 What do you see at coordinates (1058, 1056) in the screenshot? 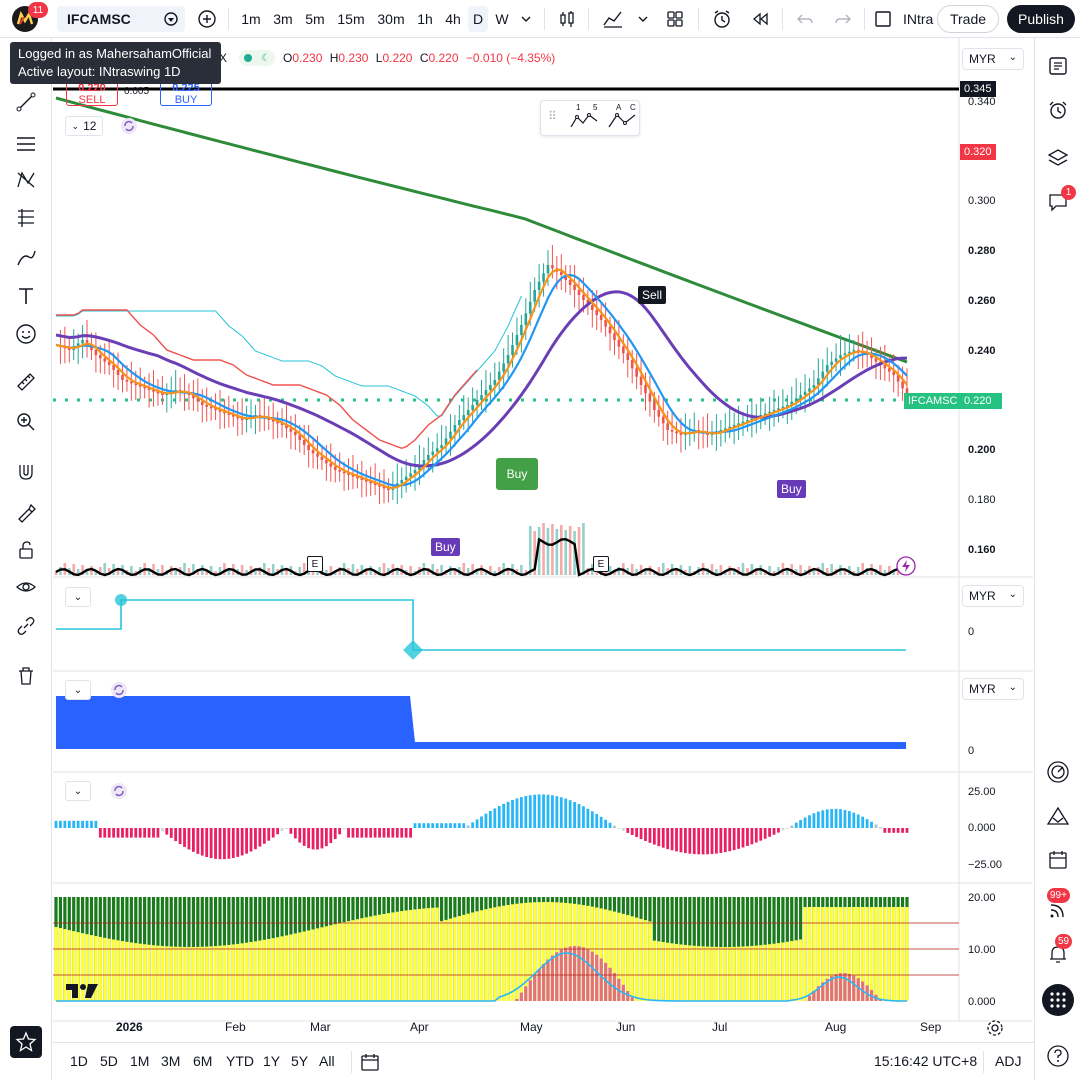
I see `help-icon` at bounding box center [1058, 1056].